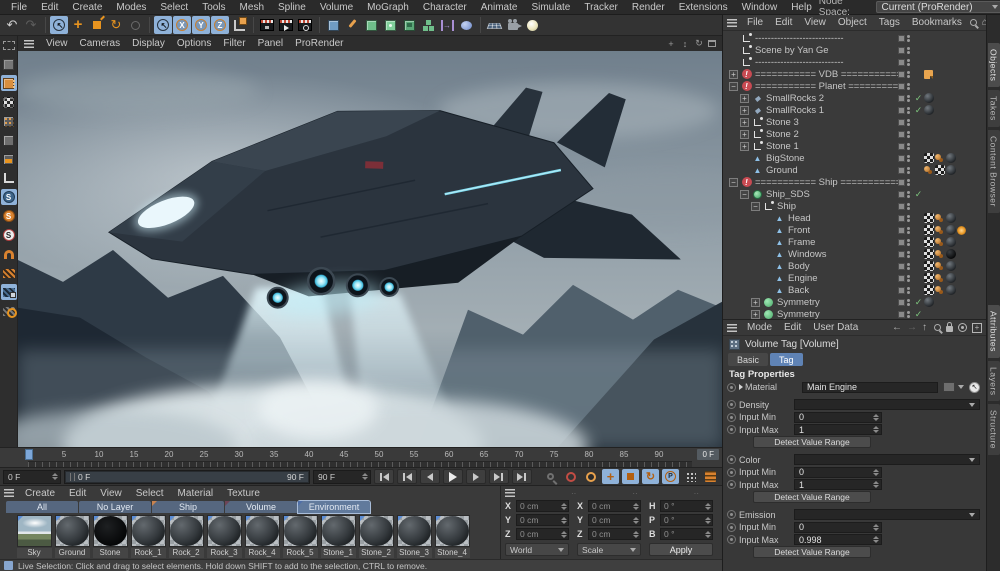  What do you see at coordinates (271, 43) in the screenshot?
I see `viewport-menu-panel: Panel` at bounding box center [271, 43].